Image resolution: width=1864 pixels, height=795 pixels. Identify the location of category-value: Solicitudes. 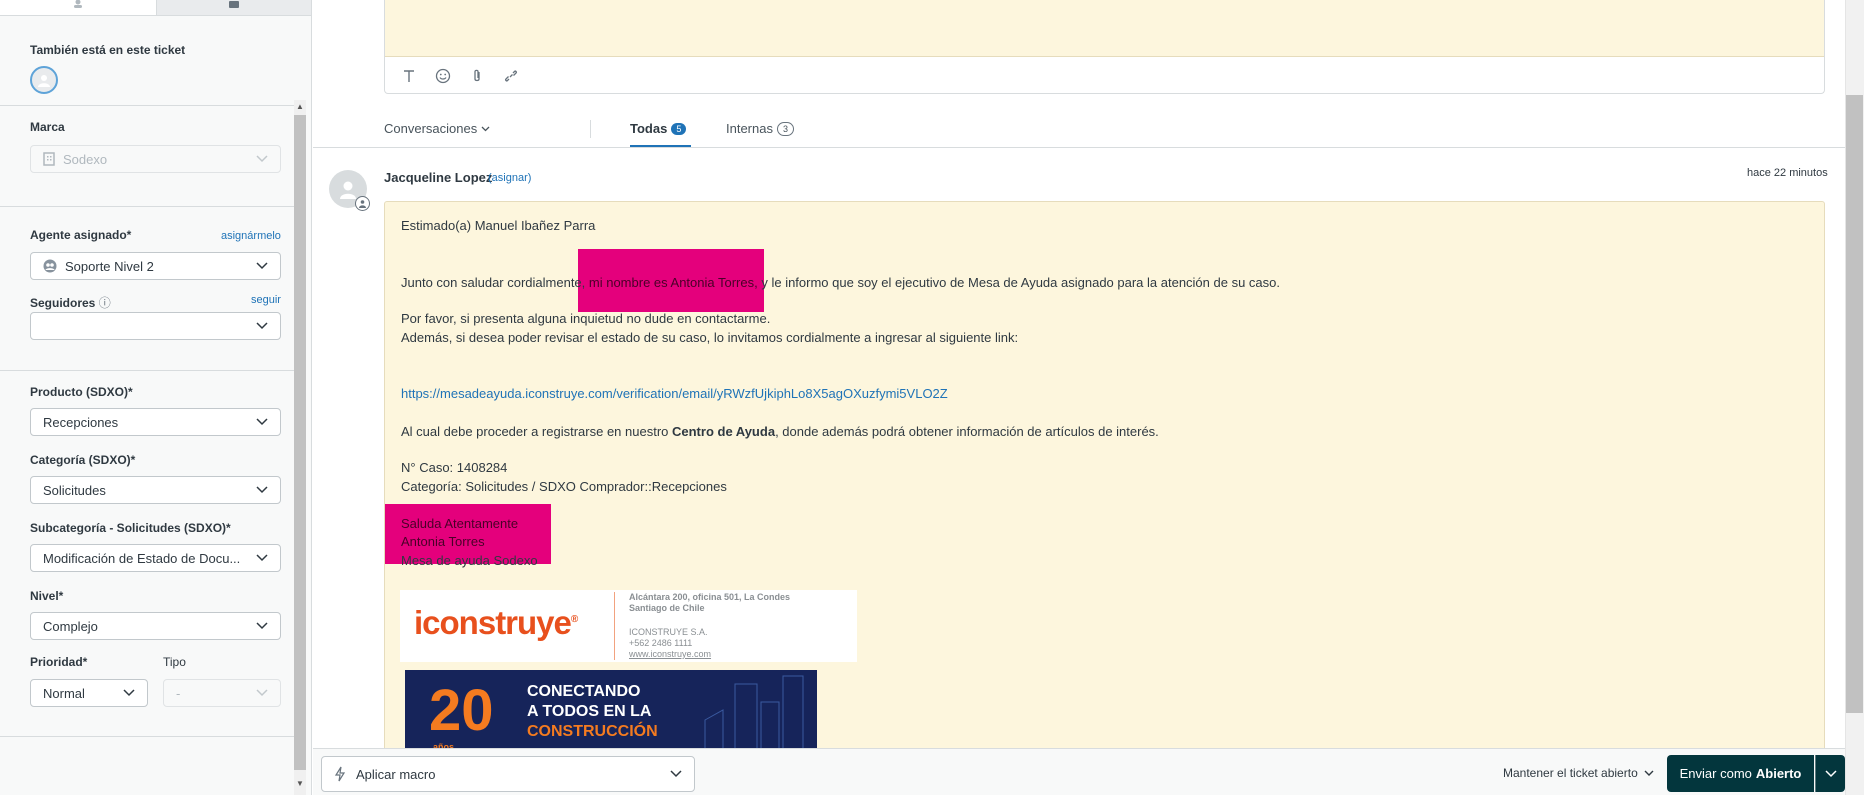
(74, 490).